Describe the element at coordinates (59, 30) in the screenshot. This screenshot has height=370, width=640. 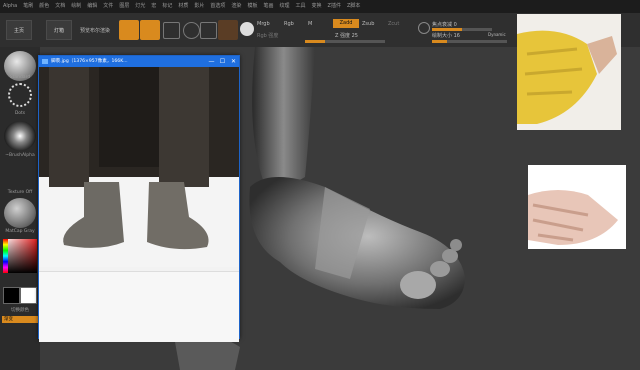
I see `lightbox-button: 灯箱` at that location.